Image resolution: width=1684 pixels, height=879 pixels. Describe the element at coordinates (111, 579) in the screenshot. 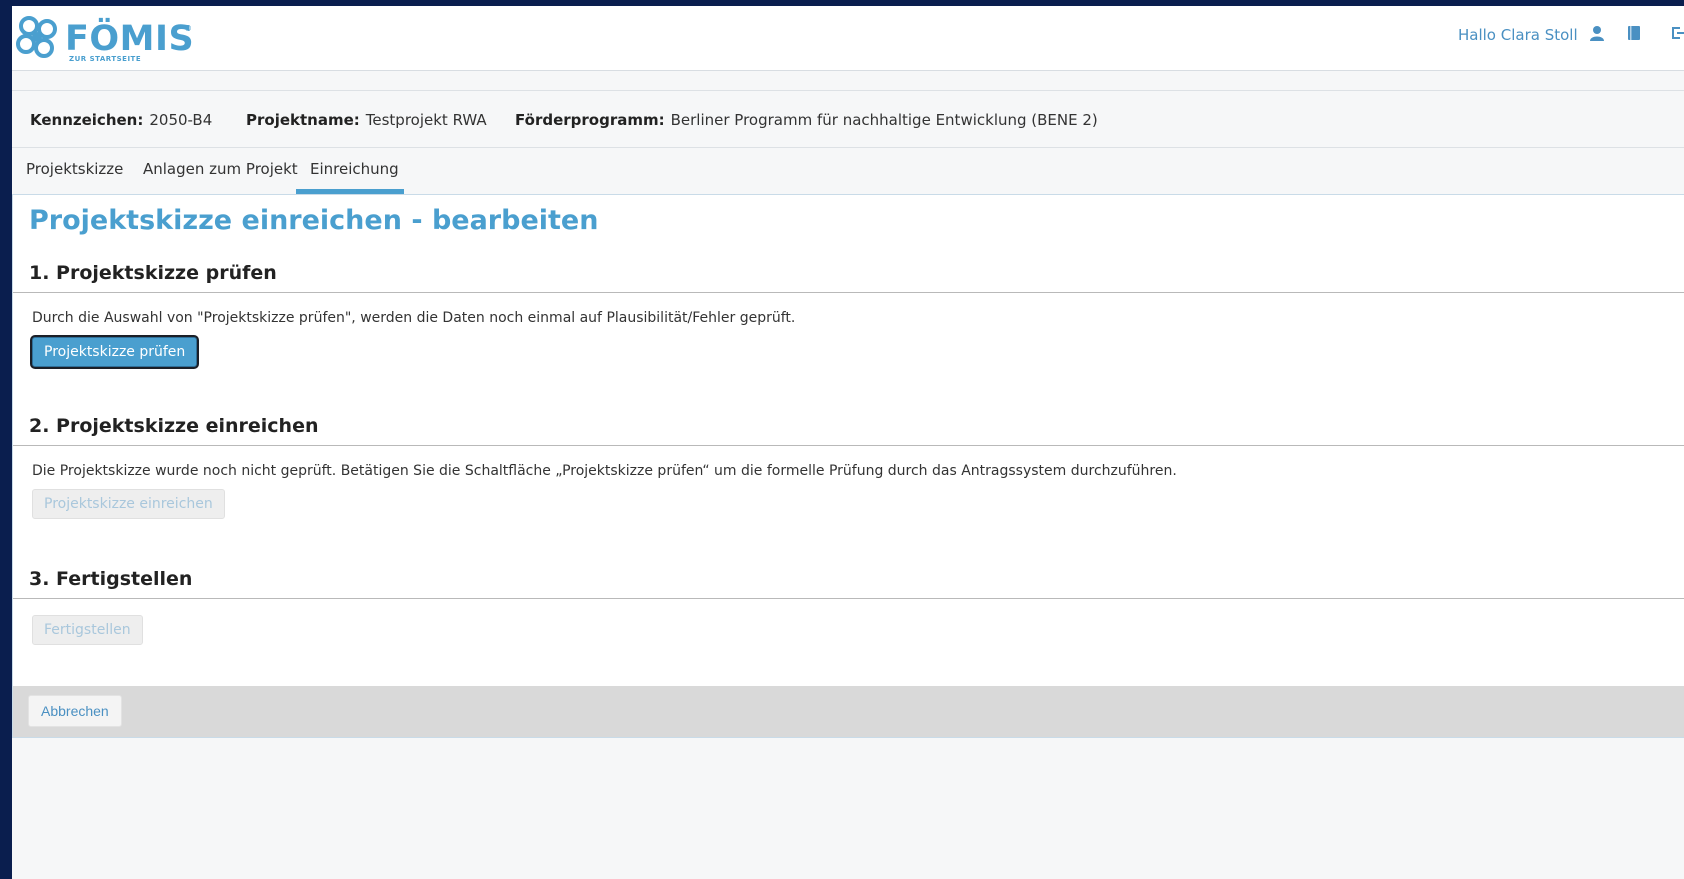

I see `section-heading-fertigstellen: 3. Fertigstellen` at that location.